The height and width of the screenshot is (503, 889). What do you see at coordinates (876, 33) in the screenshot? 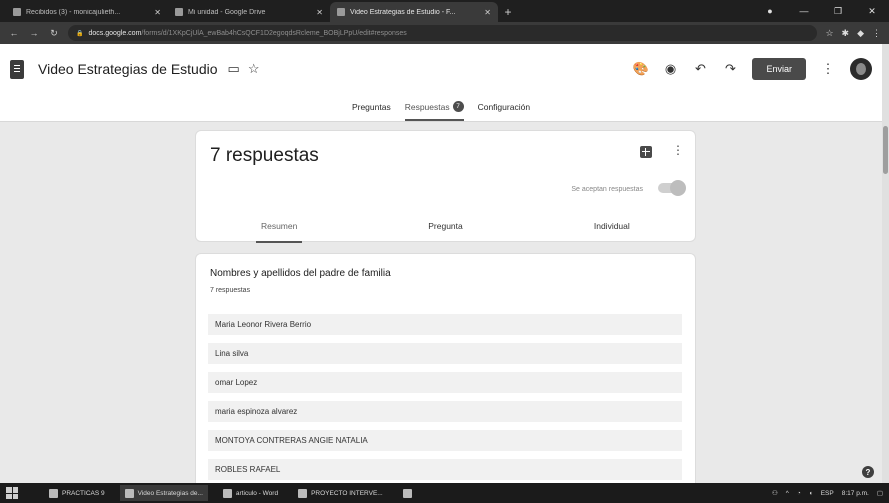
I see `menu-icon: ⋮` at bounding box center [876, 33].